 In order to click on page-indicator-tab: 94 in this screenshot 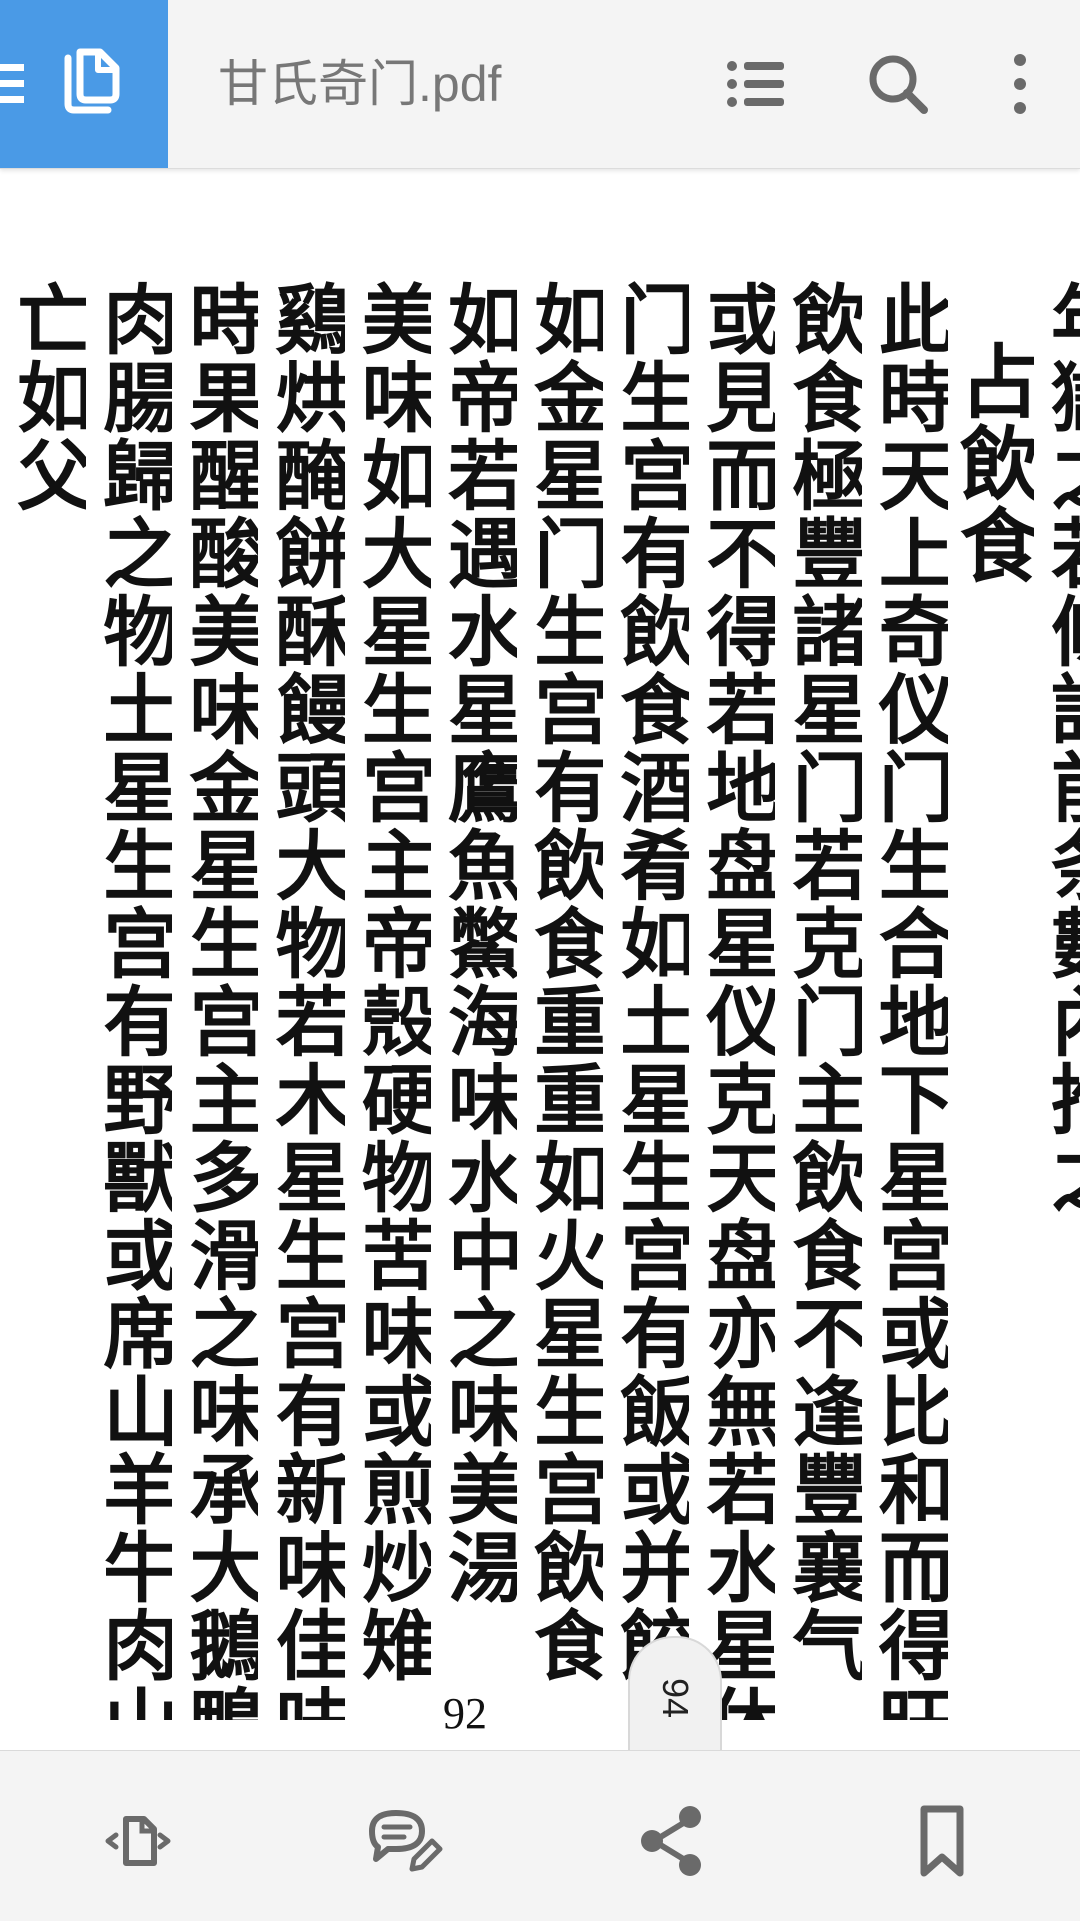, I will do `click(675, 1693)`.